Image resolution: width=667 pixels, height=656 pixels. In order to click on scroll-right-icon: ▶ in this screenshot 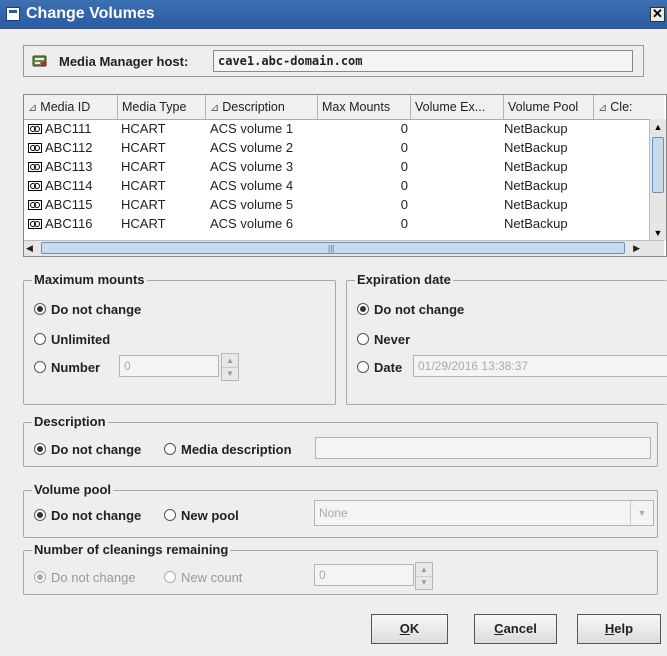, I will do `click(636, 248)`.